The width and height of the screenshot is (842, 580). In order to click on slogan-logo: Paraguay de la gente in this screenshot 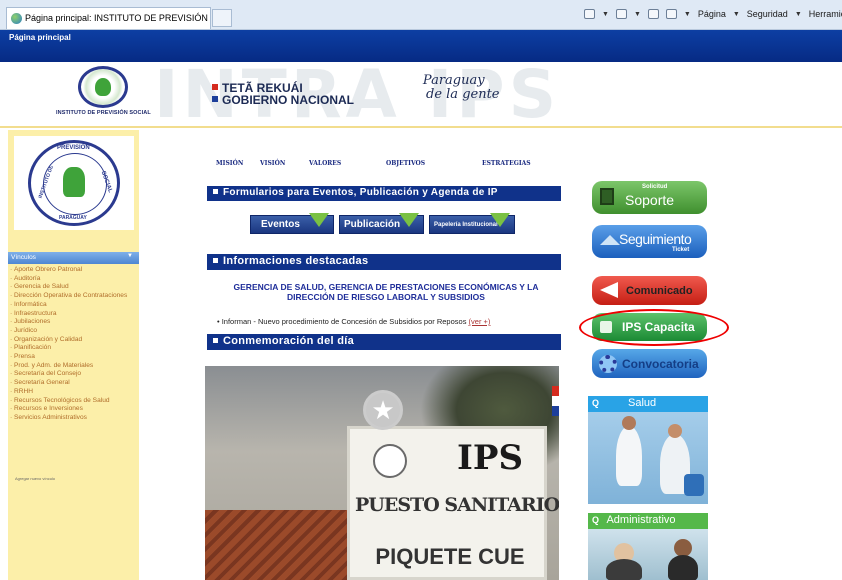, I will do `click(454, 88)`.